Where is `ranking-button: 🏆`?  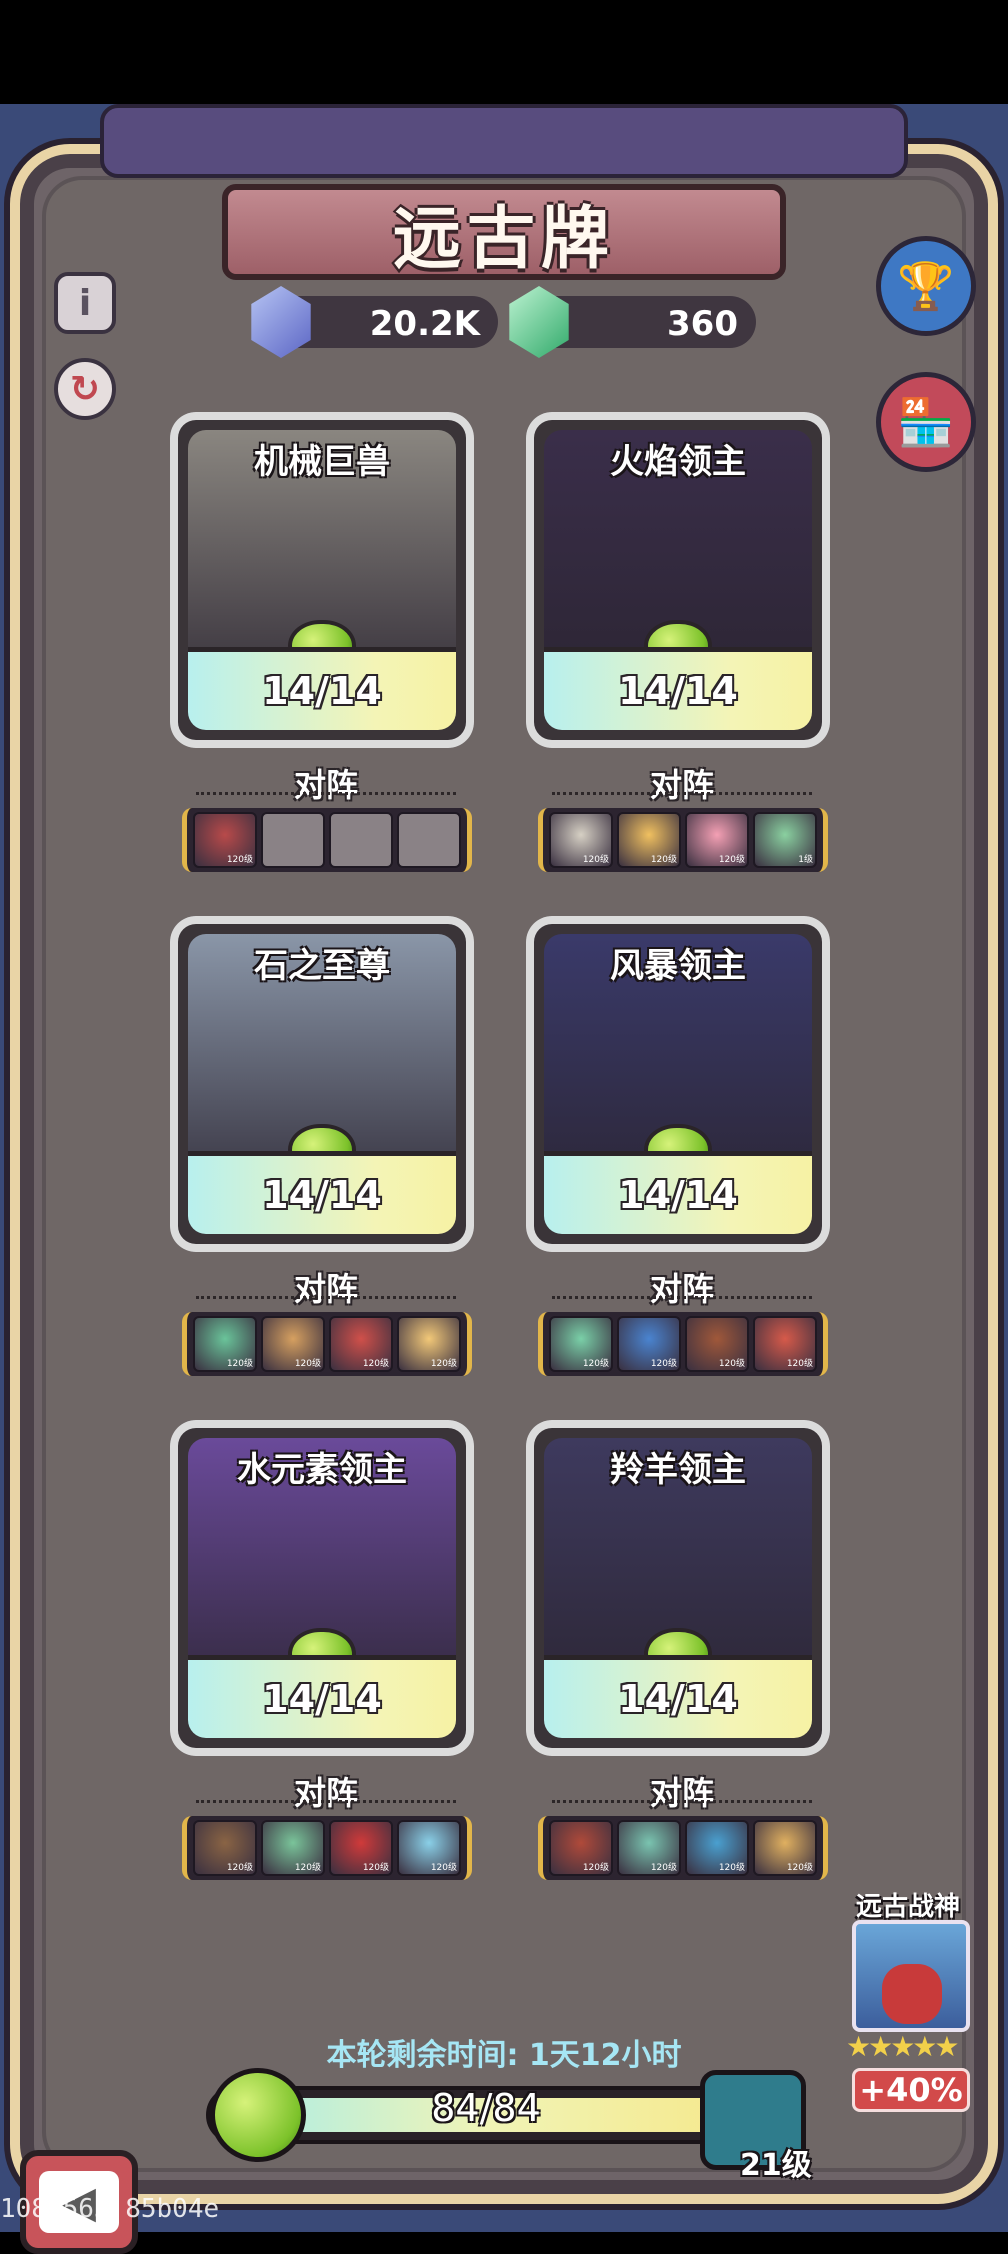
ranking-button: 🏆 is located at coordinates (926, 286).